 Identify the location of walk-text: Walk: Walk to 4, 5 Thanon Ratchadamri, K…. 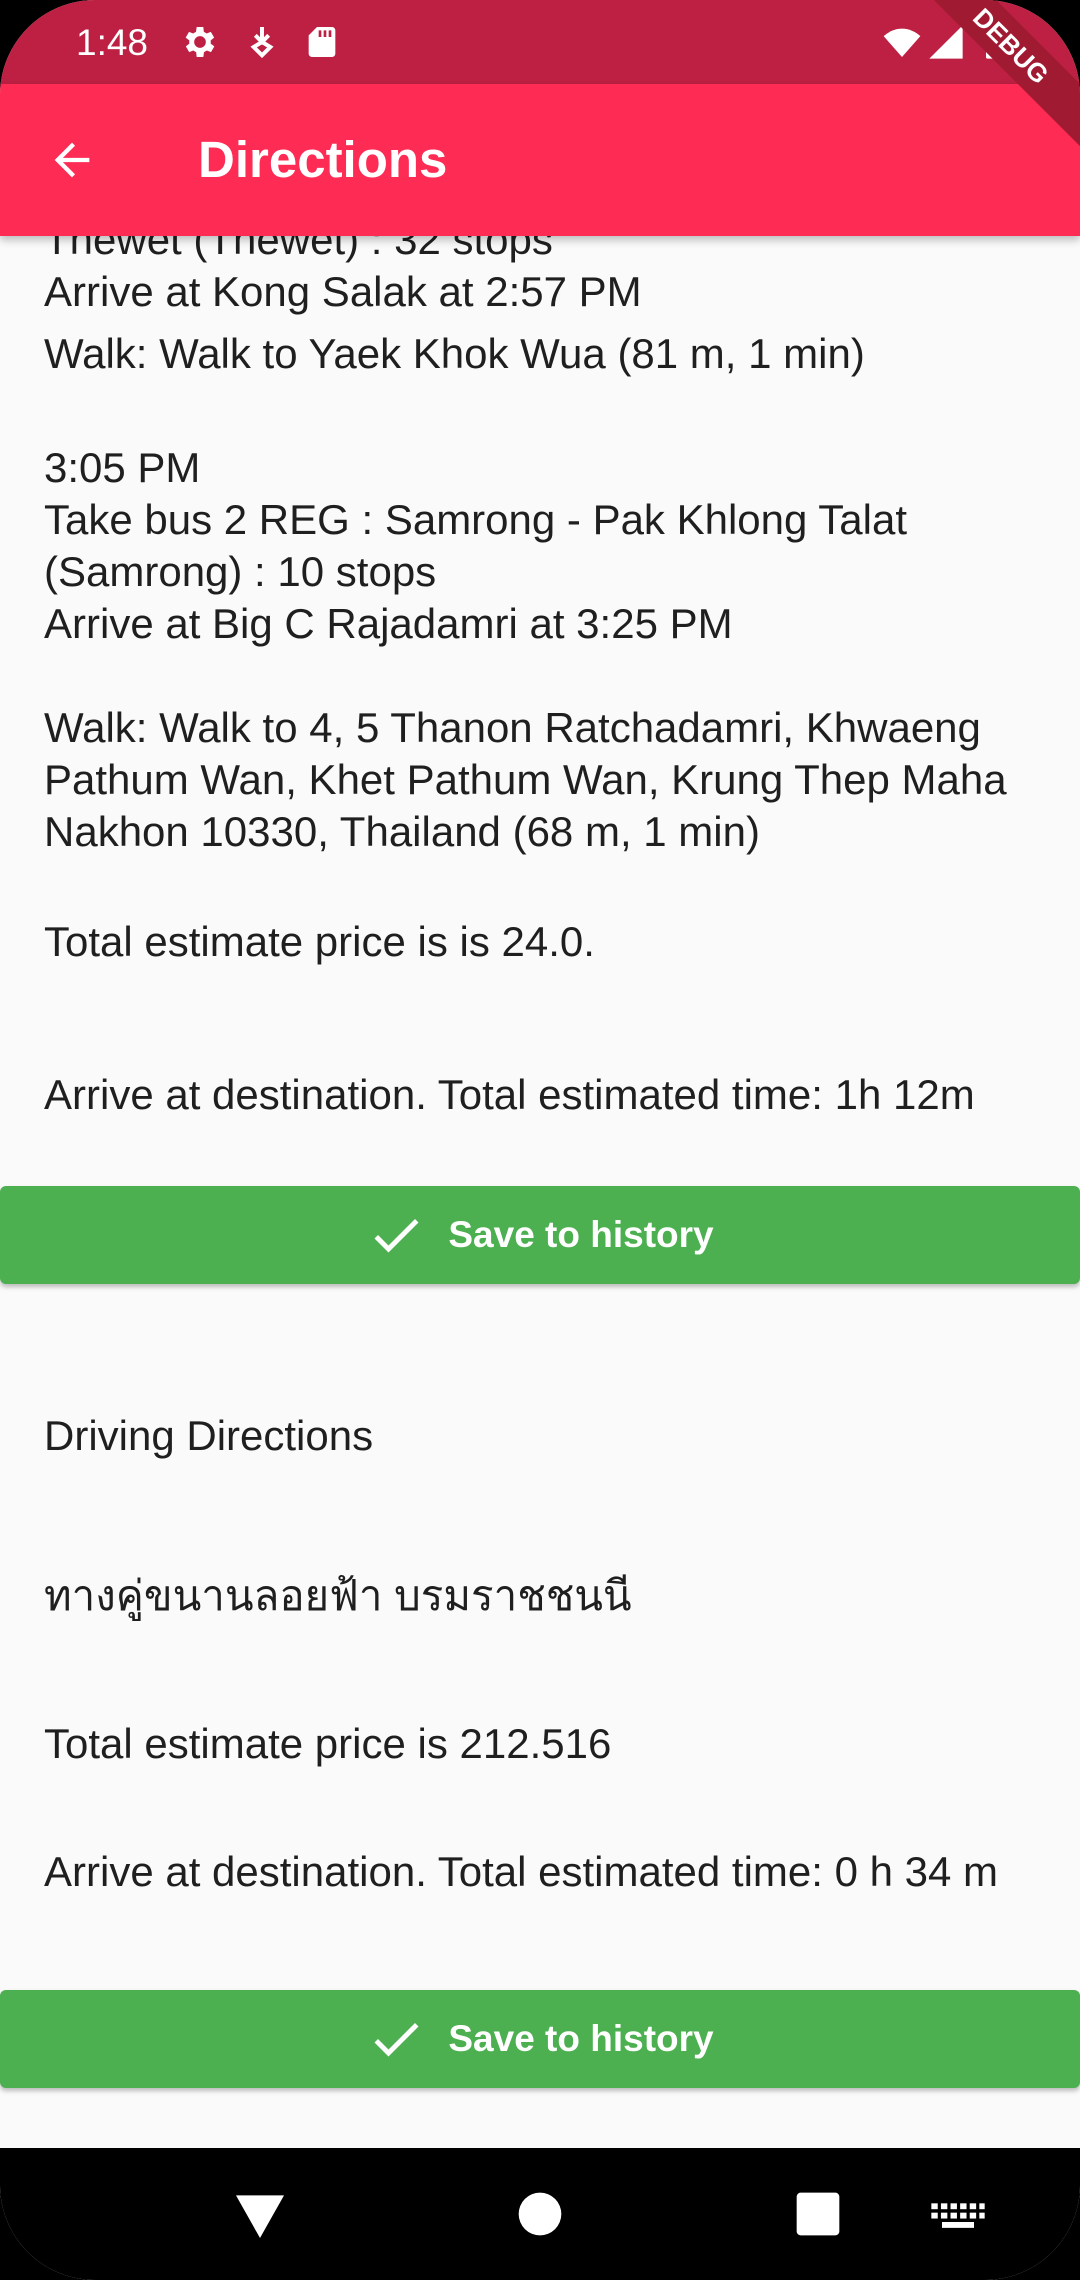
(531, 779).